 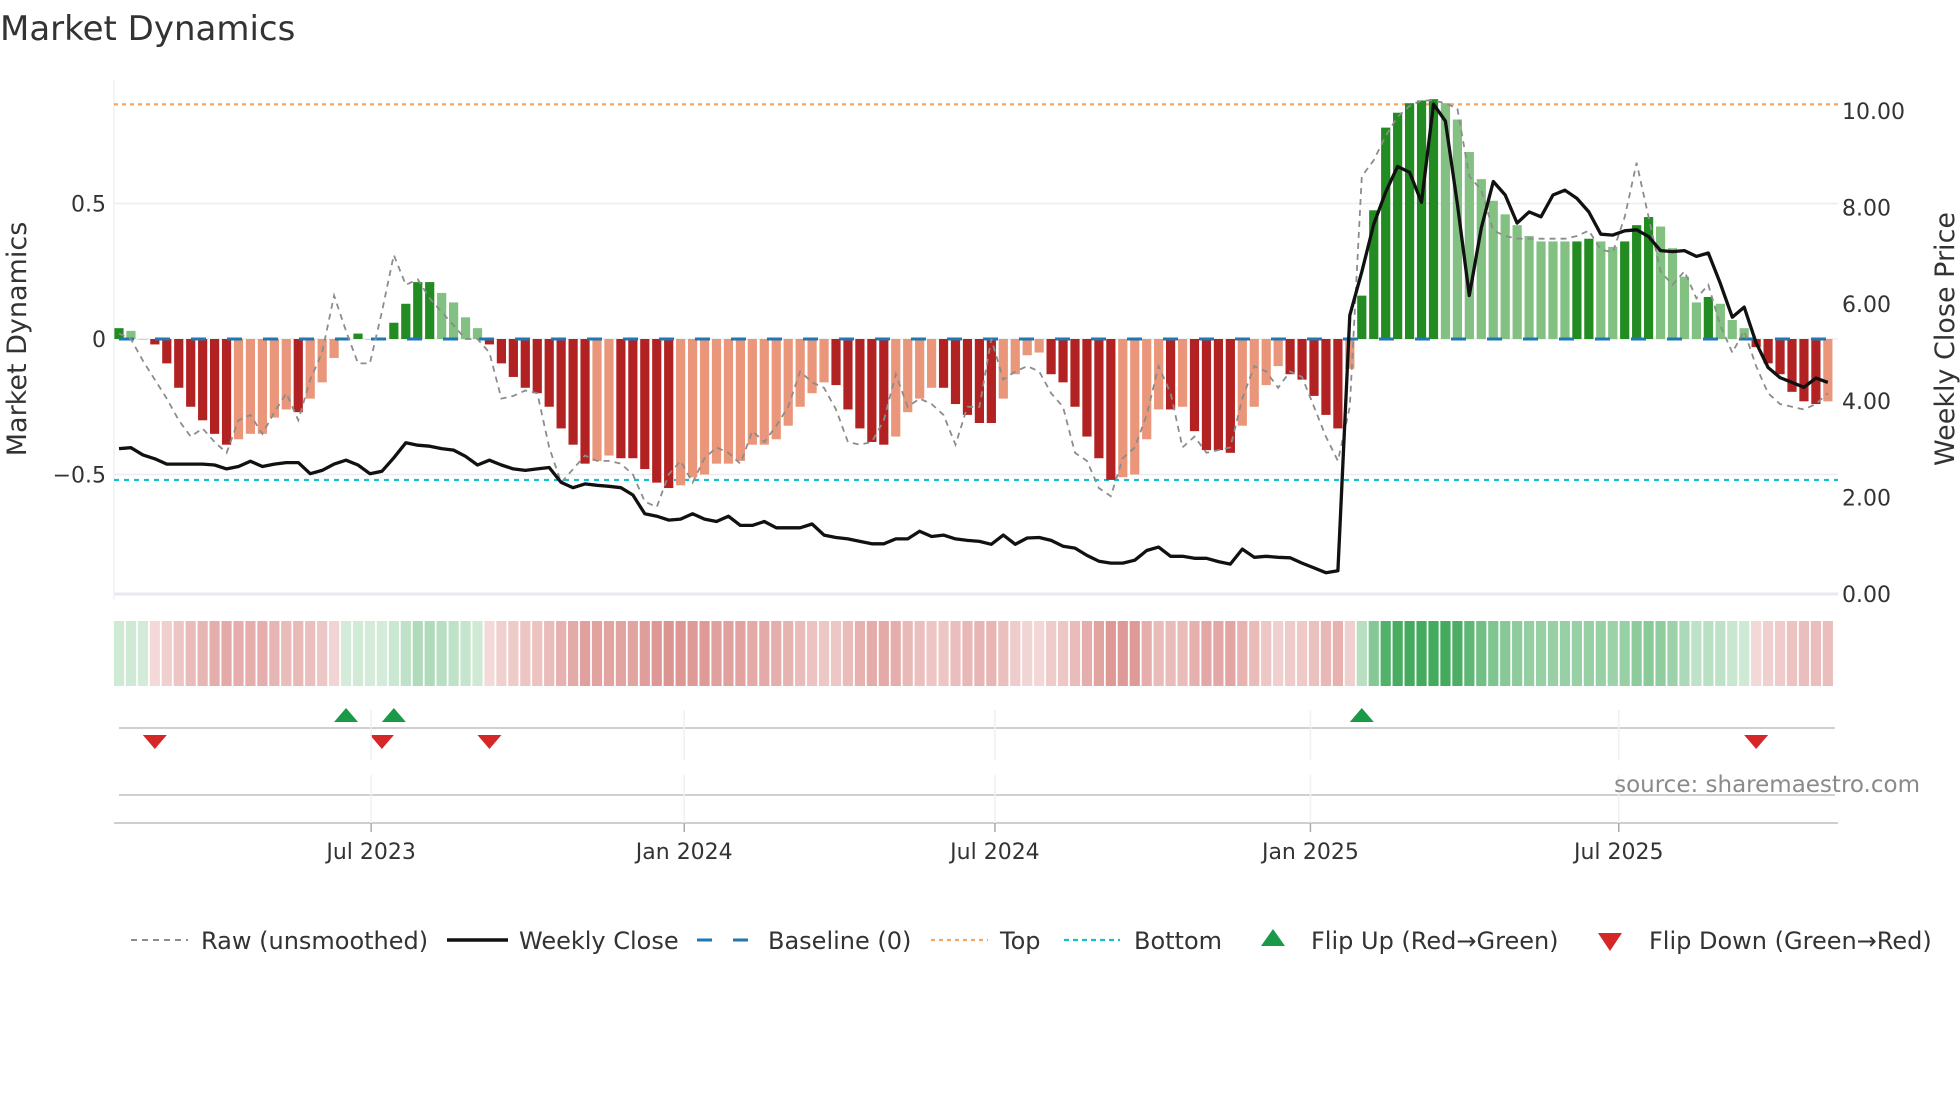 What do you see at coordinates (994, 852) in the screenshot?
I see `x-tick-label: Jul 2024` at bounding box center [994, 852].